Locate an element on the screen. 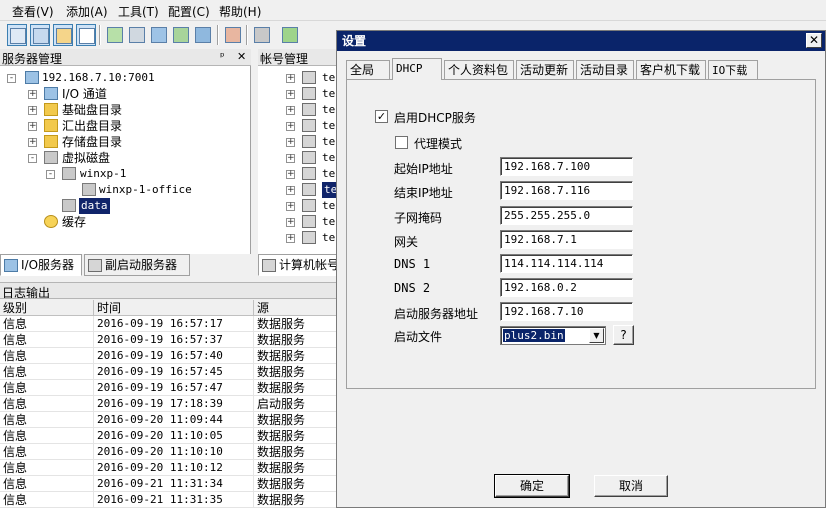 This screenshot has height=508, width=826. tree-item-winxp-1: winxp-1 is located at coordinates (103, 174).